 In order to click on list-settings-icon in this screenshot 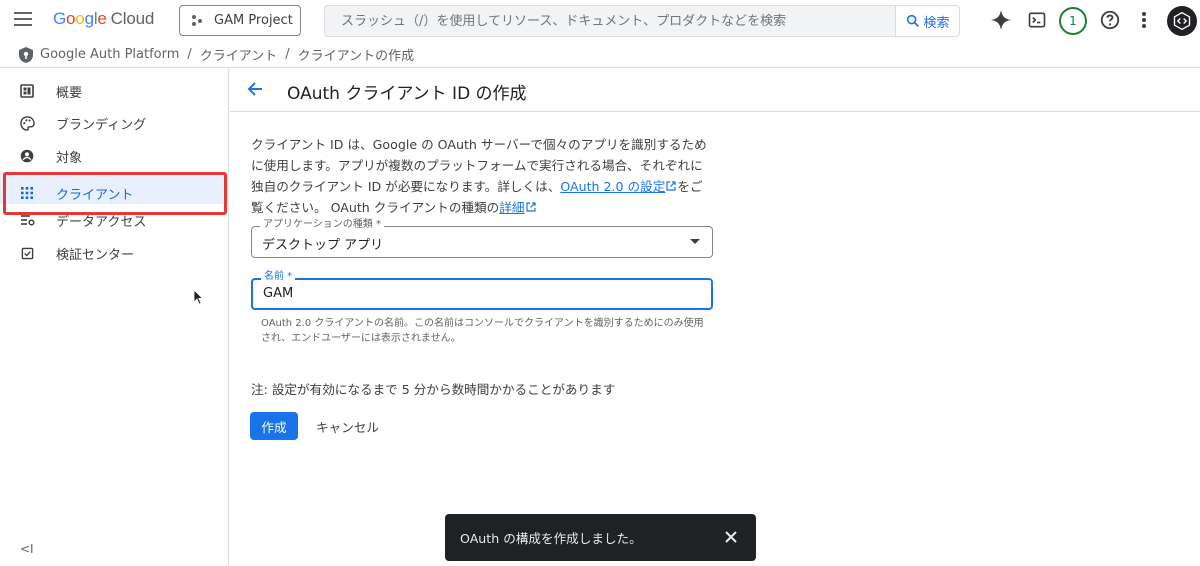, I will do `click(27, 220)`.